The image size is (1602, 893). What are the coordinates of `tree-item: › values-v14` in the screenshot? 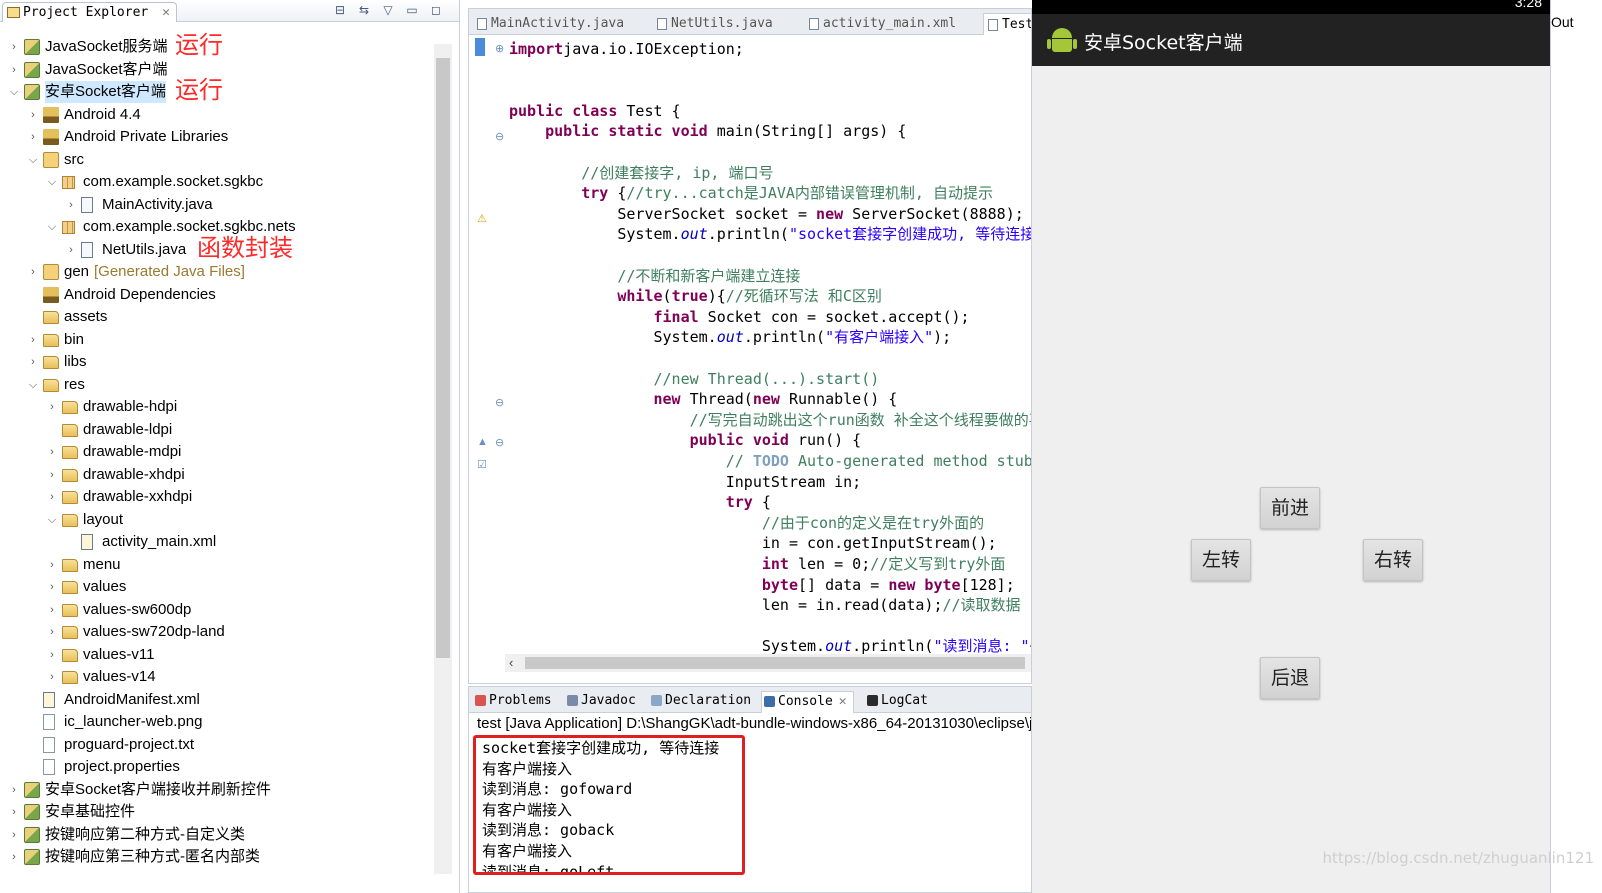 It's located at (216, 677).